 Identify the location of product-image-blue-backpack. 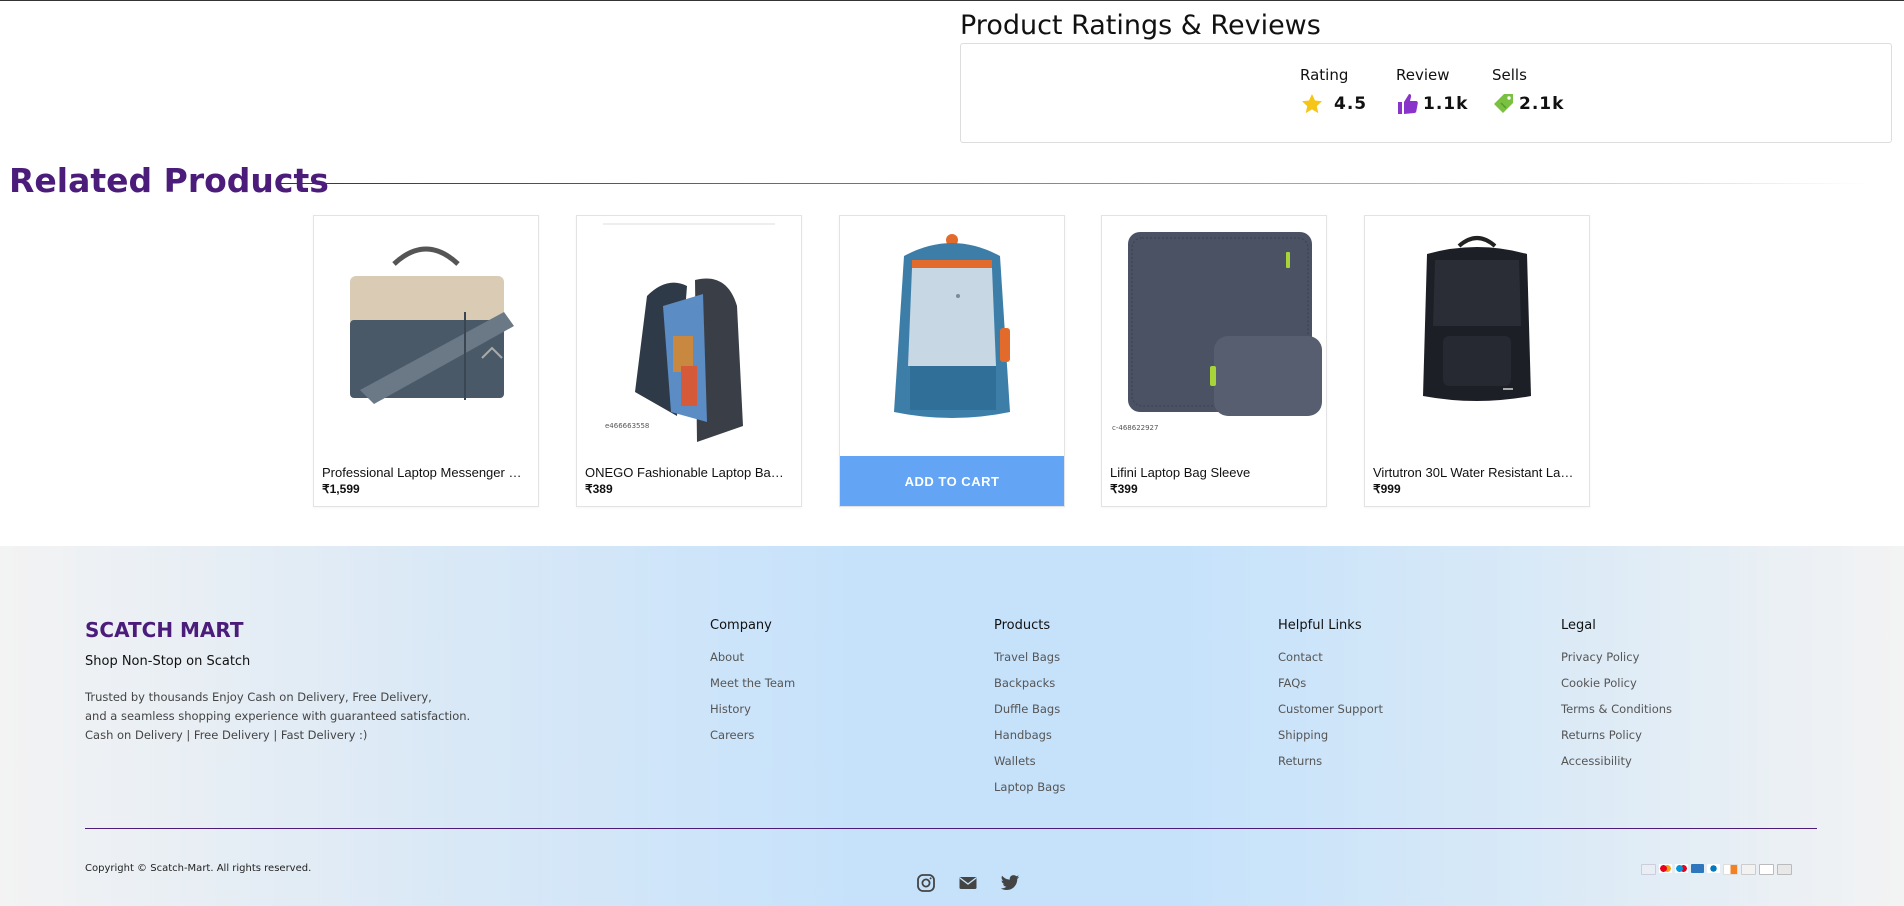
(952, 336).